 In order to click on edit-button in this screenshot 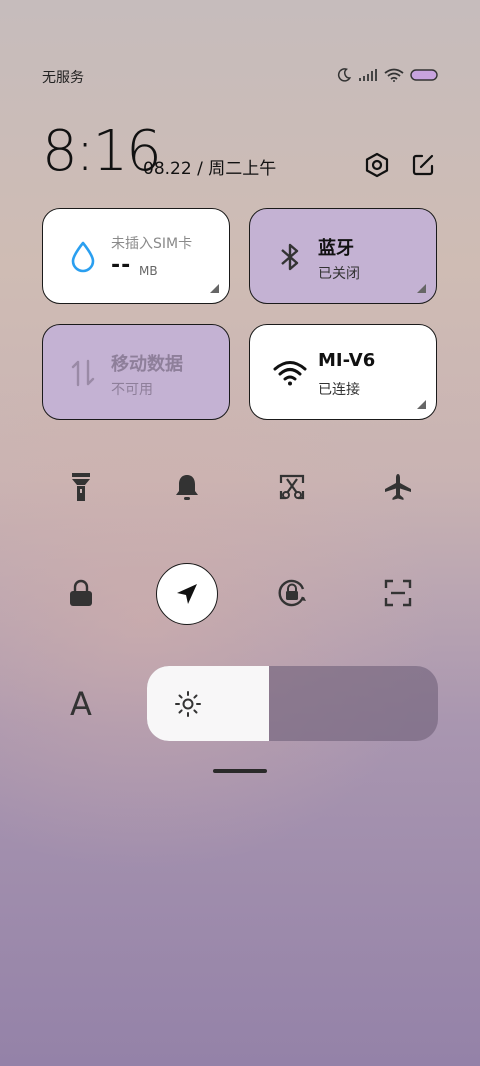, I will do `click(423, 165)`.